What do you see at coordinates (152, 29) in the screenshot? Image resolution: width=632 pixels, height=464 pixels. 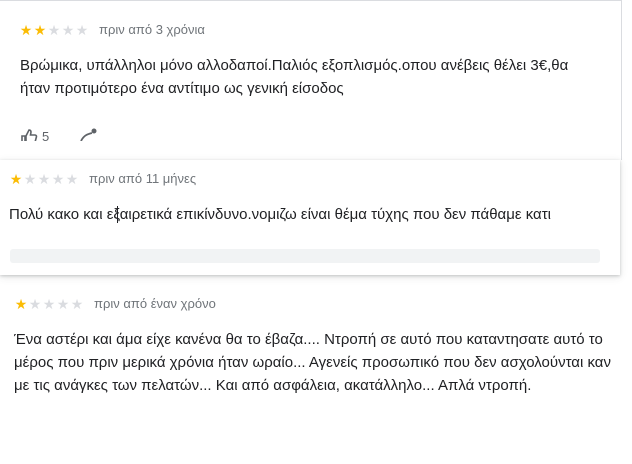 I see `review-time: πριν από 3 χρόνια` at bounding box center [152, 29].